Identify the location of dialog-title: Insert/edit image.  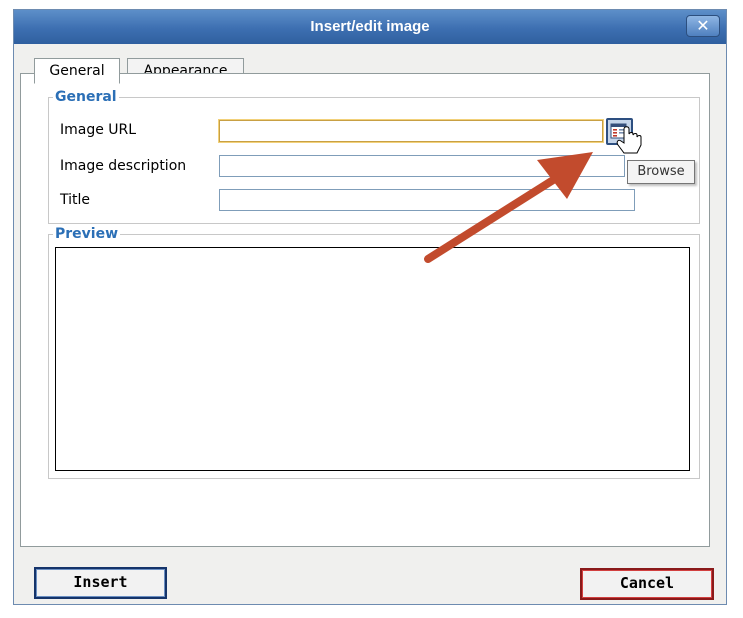
(370, 26).